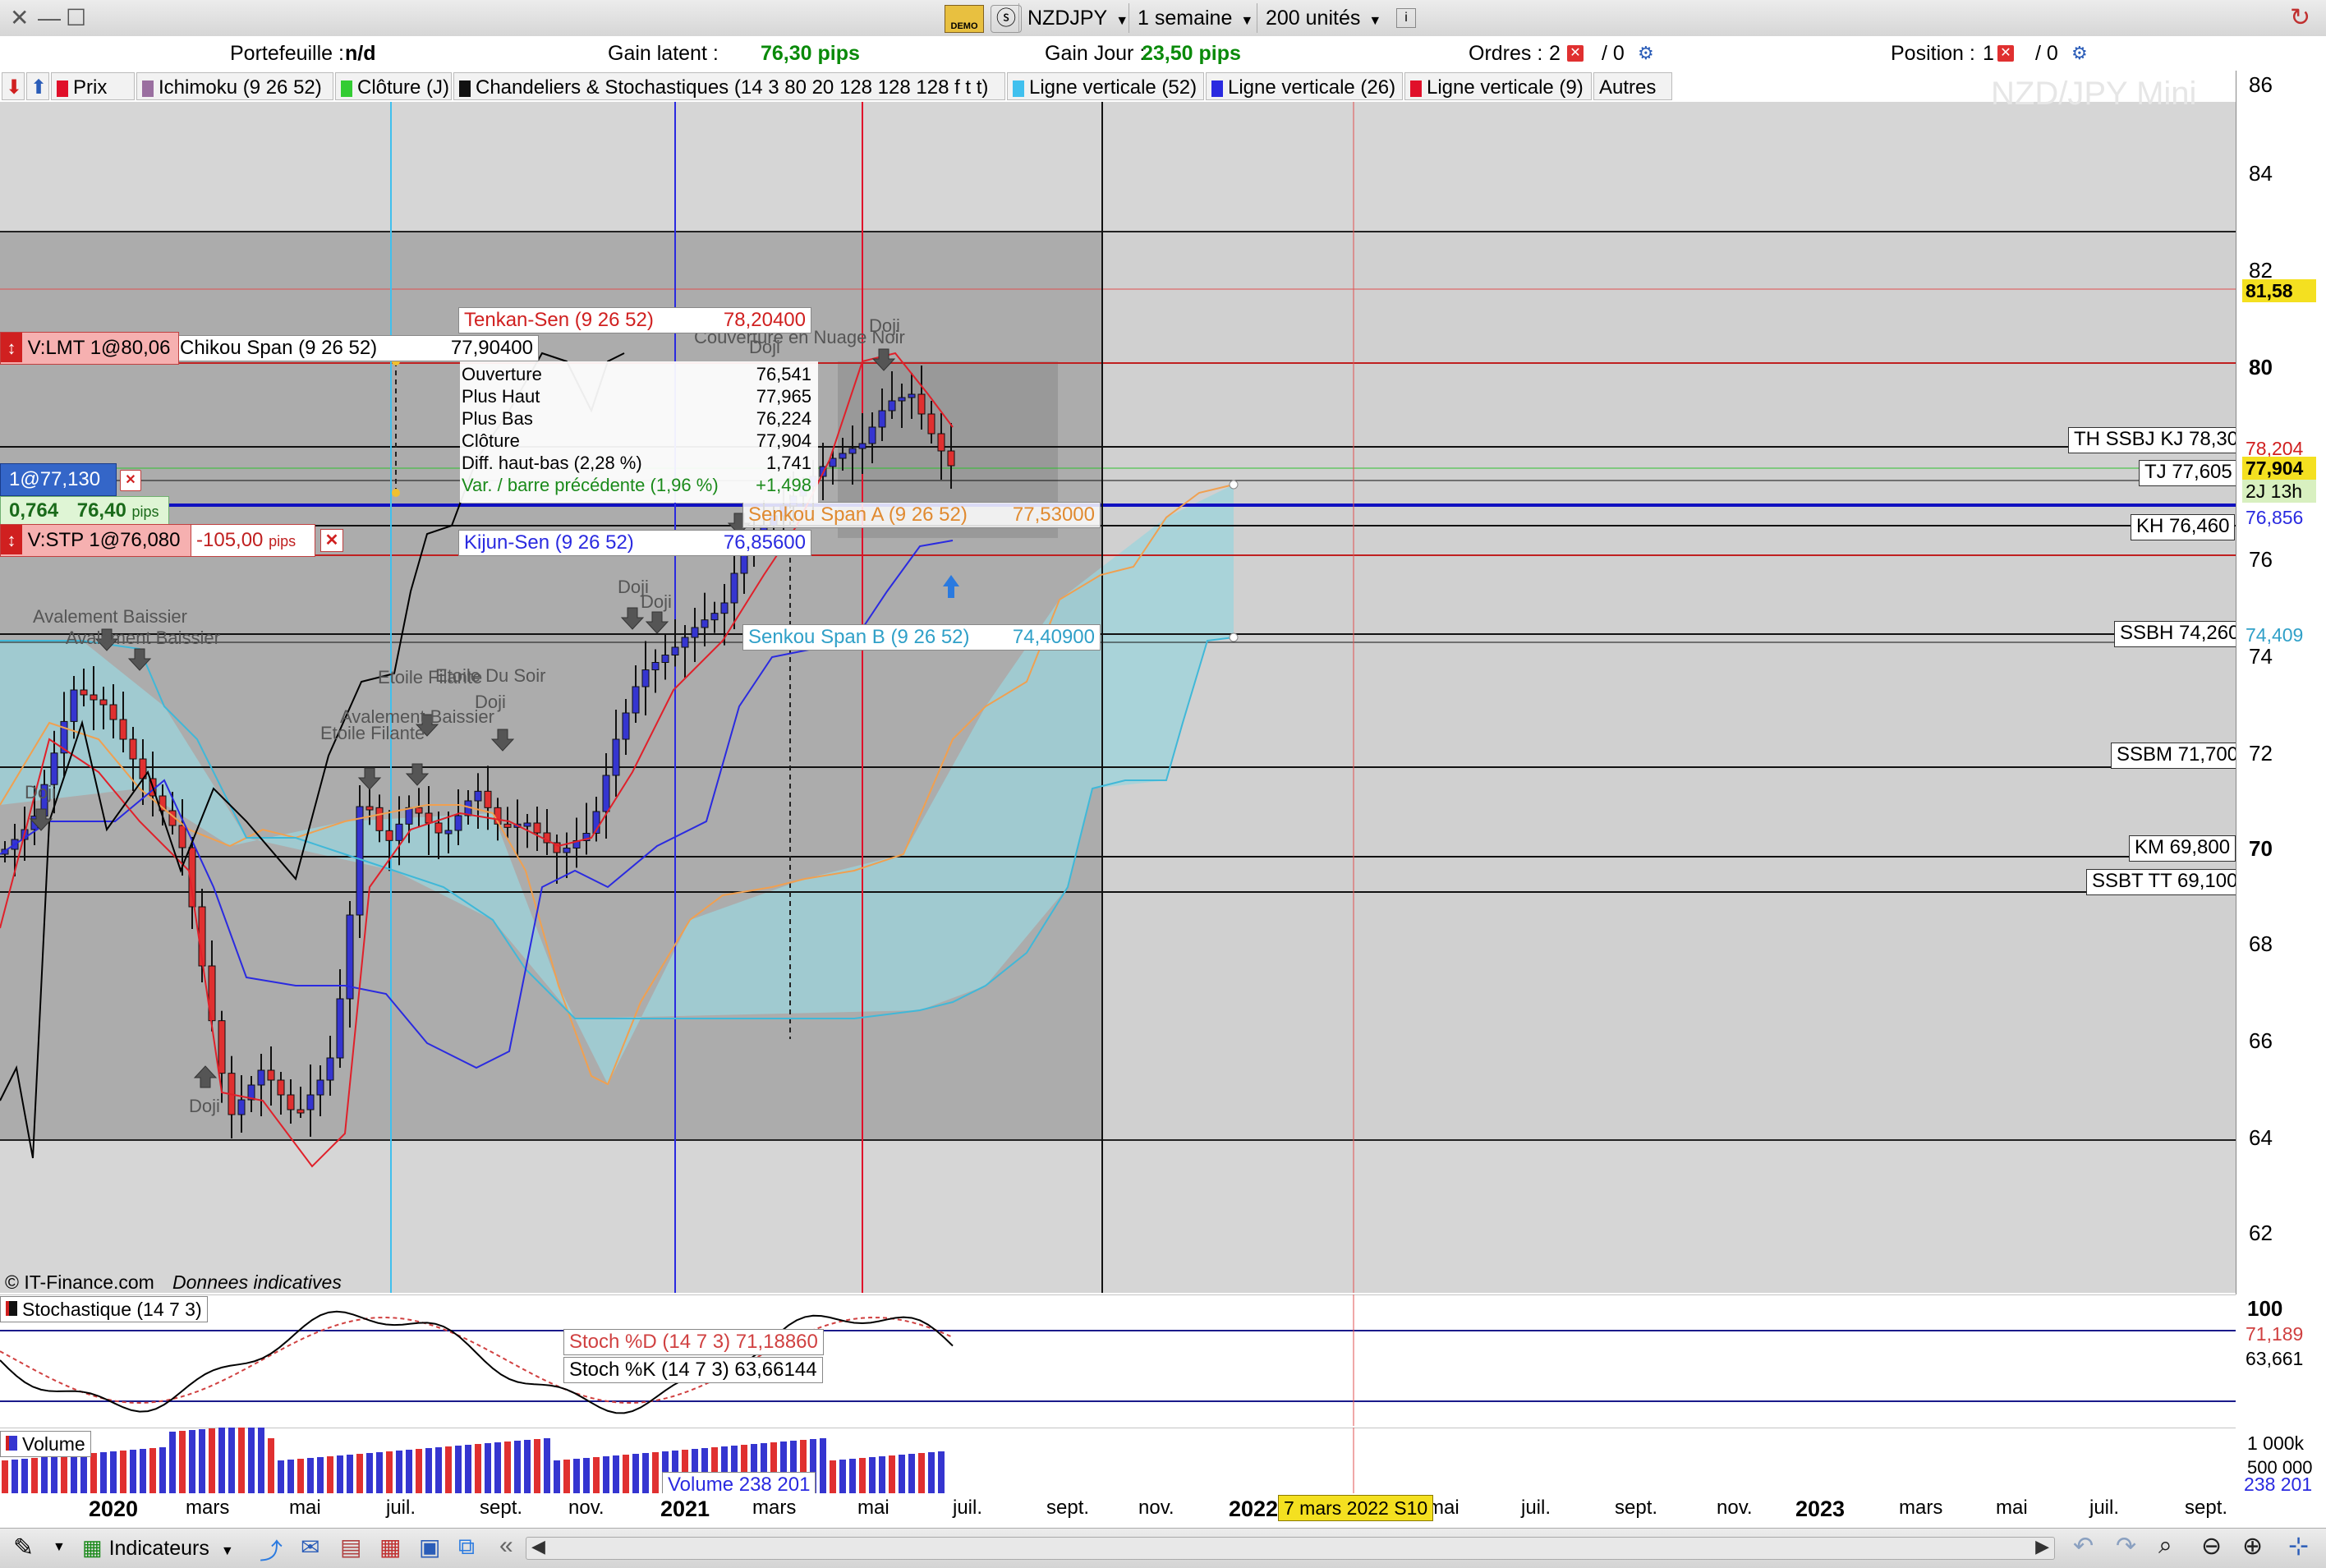  Describe the element at coordinates (1195, 18) in the screenshot. I see `timeframe-selector: 1 semaine ▼` at that location.